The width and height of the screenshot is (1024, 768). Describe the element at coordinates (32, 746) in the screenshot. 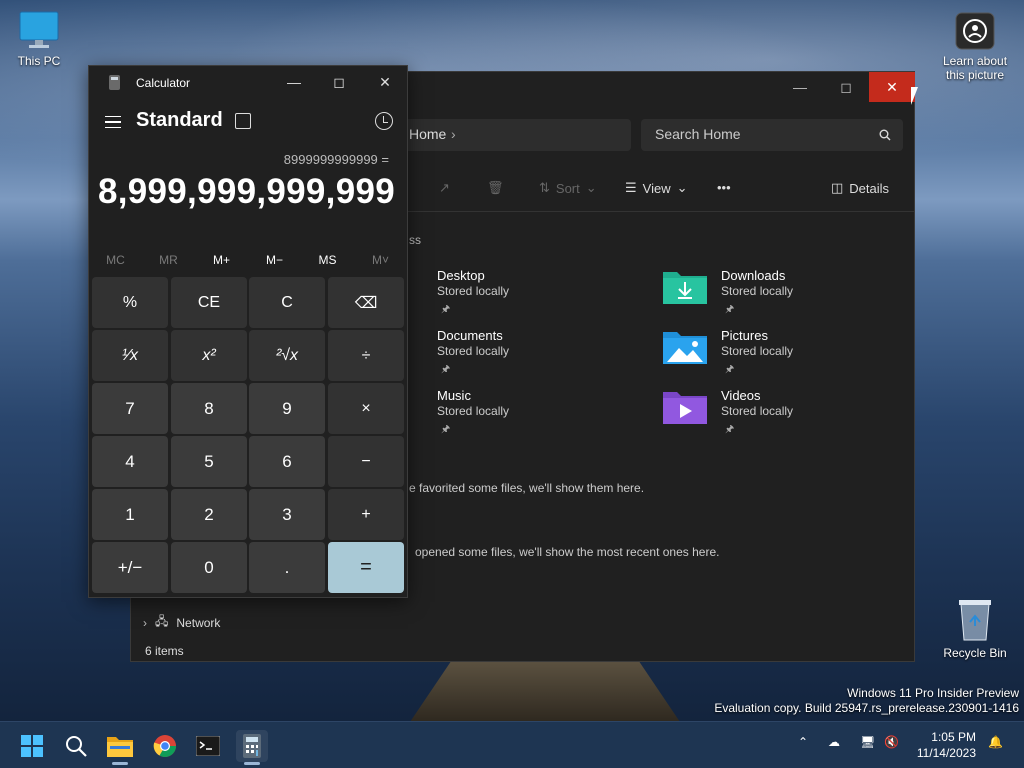

I see `start-button` at that location.